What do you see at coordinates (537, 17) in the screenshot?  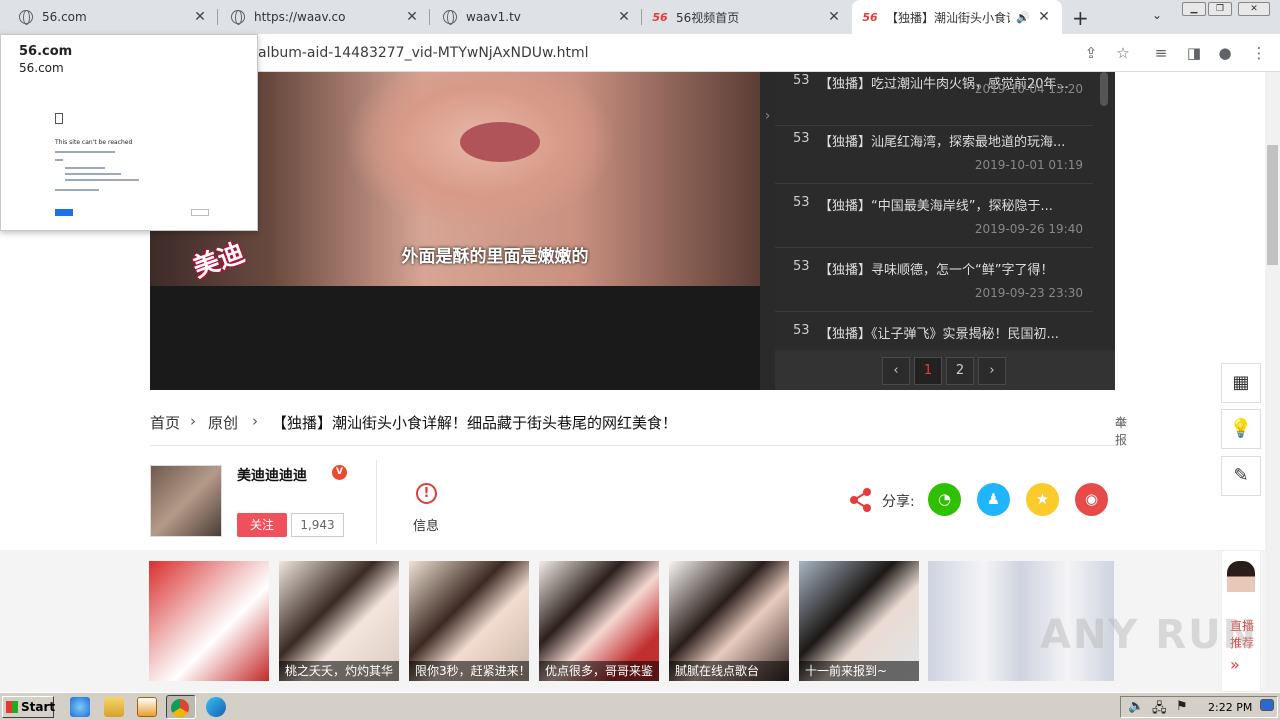 I see `tab-waav1-tv: waav1.tv ✕` at bounding box center [537, 17].